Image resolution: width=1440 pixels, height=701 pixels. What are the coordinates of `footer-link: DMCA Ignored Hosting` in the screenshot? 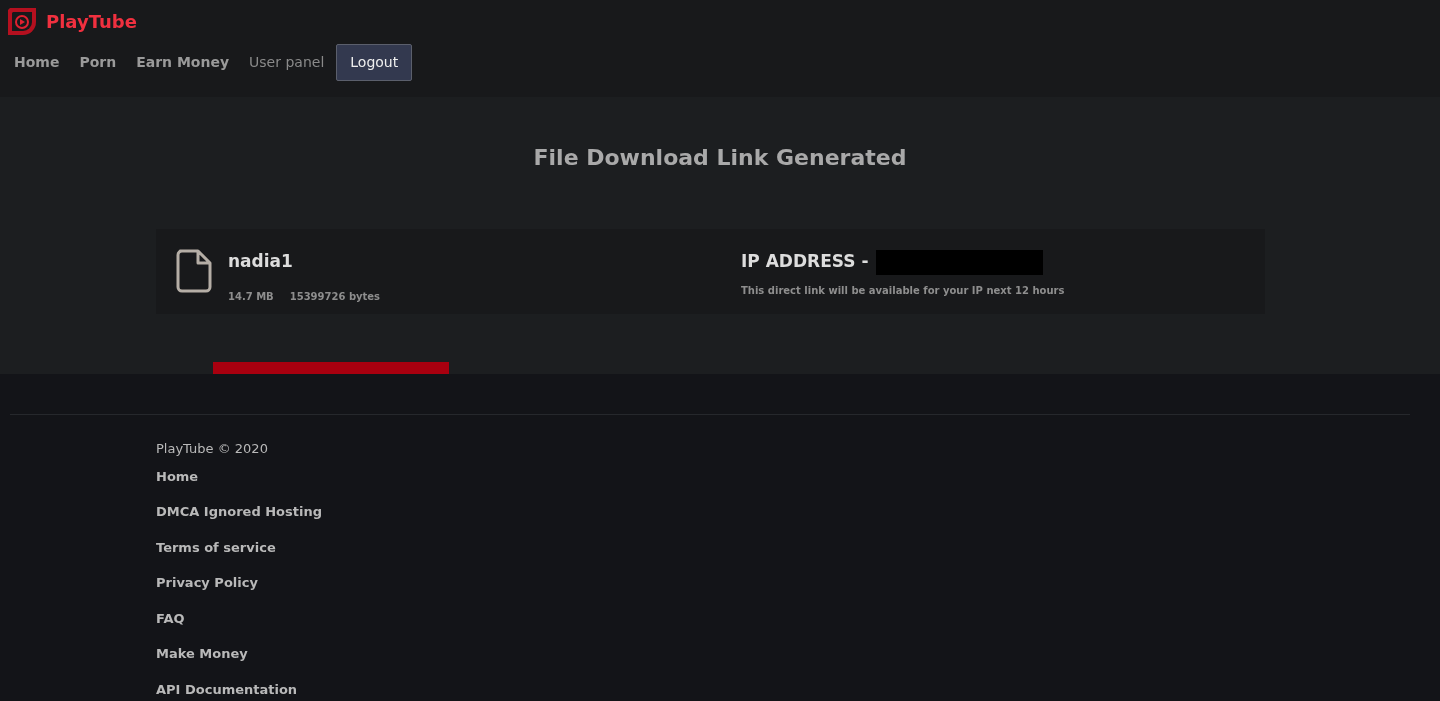 It's located at (239, 512).